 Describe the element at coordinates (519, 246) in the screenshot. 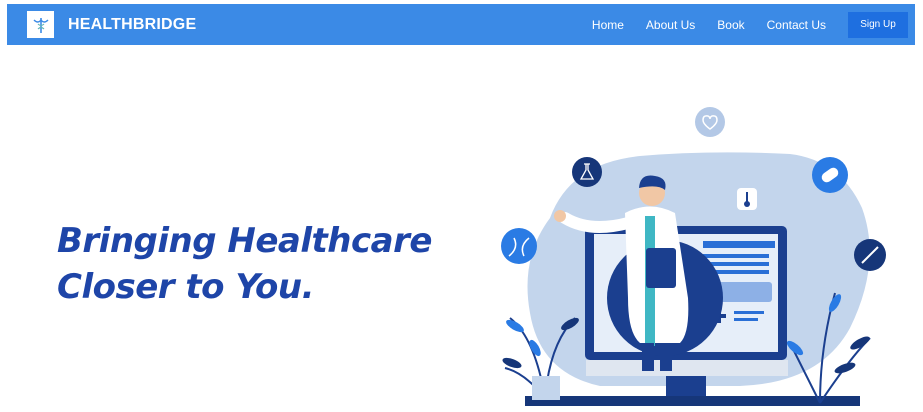

I see `dna-icon` at that location.